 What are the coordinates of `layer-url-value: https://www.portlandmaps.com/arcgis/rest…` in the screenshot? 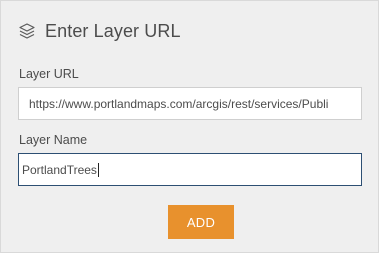 It's located at (179, 103).